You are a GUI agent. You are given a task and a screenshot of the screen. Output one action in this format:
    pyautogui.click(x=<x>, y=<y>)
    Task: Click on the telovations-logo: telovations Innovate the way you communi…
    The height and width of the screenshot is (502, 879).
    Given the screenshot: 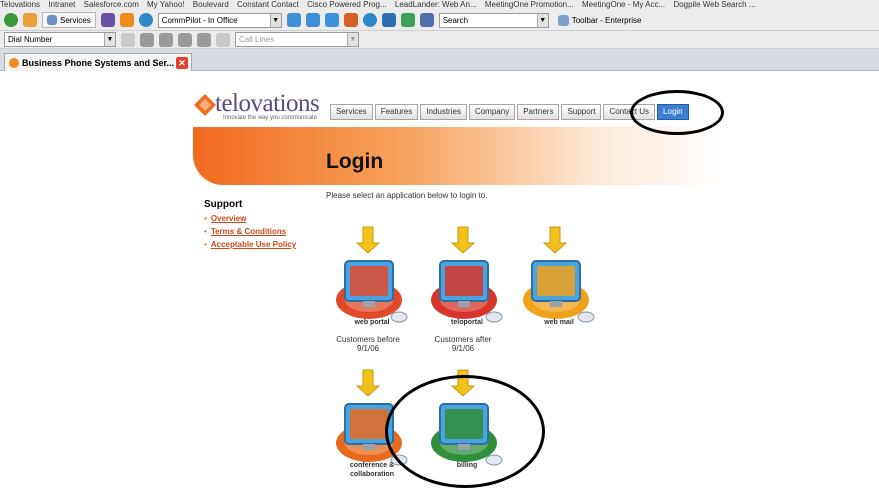 What is the action you would take?
    pyautogui.click(x=260, y=106)
    